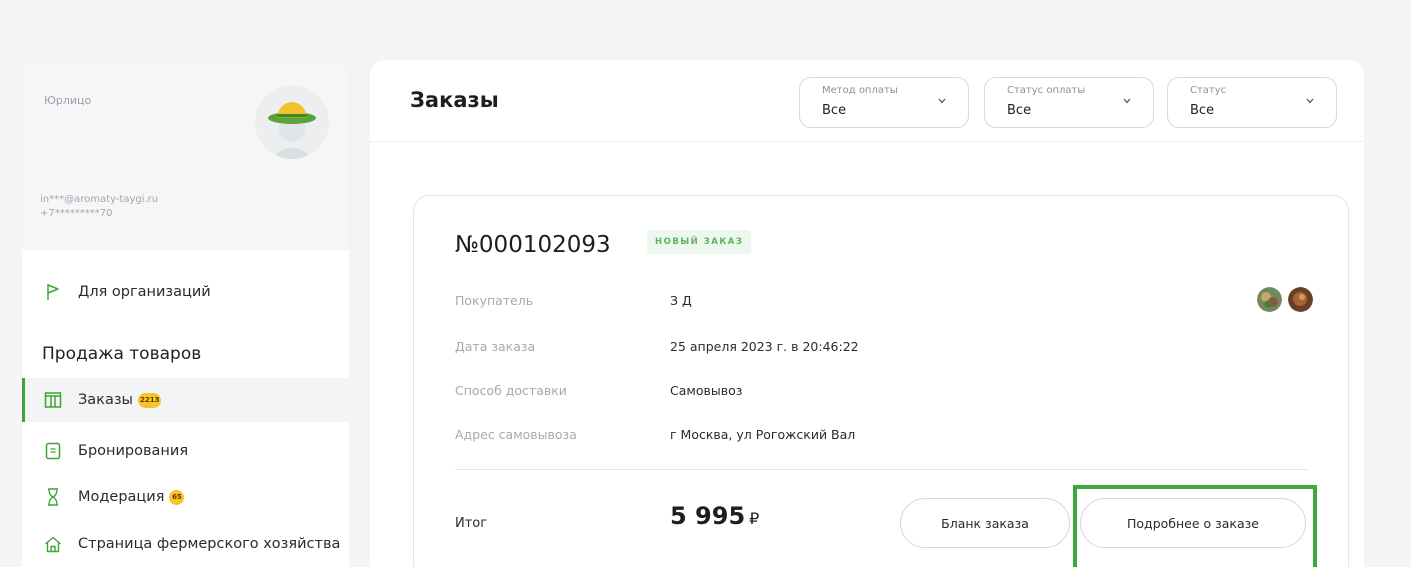  What do you see at coordinates (53, 544) in the screenshot?
I see `farm-home-icon` at bounding box center [53, 544].